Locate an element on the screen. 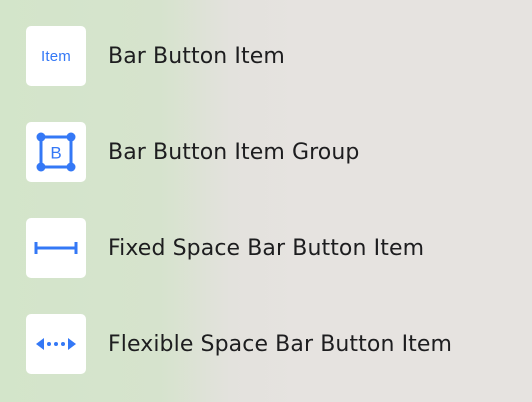 Image resolution: width=532 pixels, height=402 pixels. flexible-space-icon is located at coordinates (56, 344).